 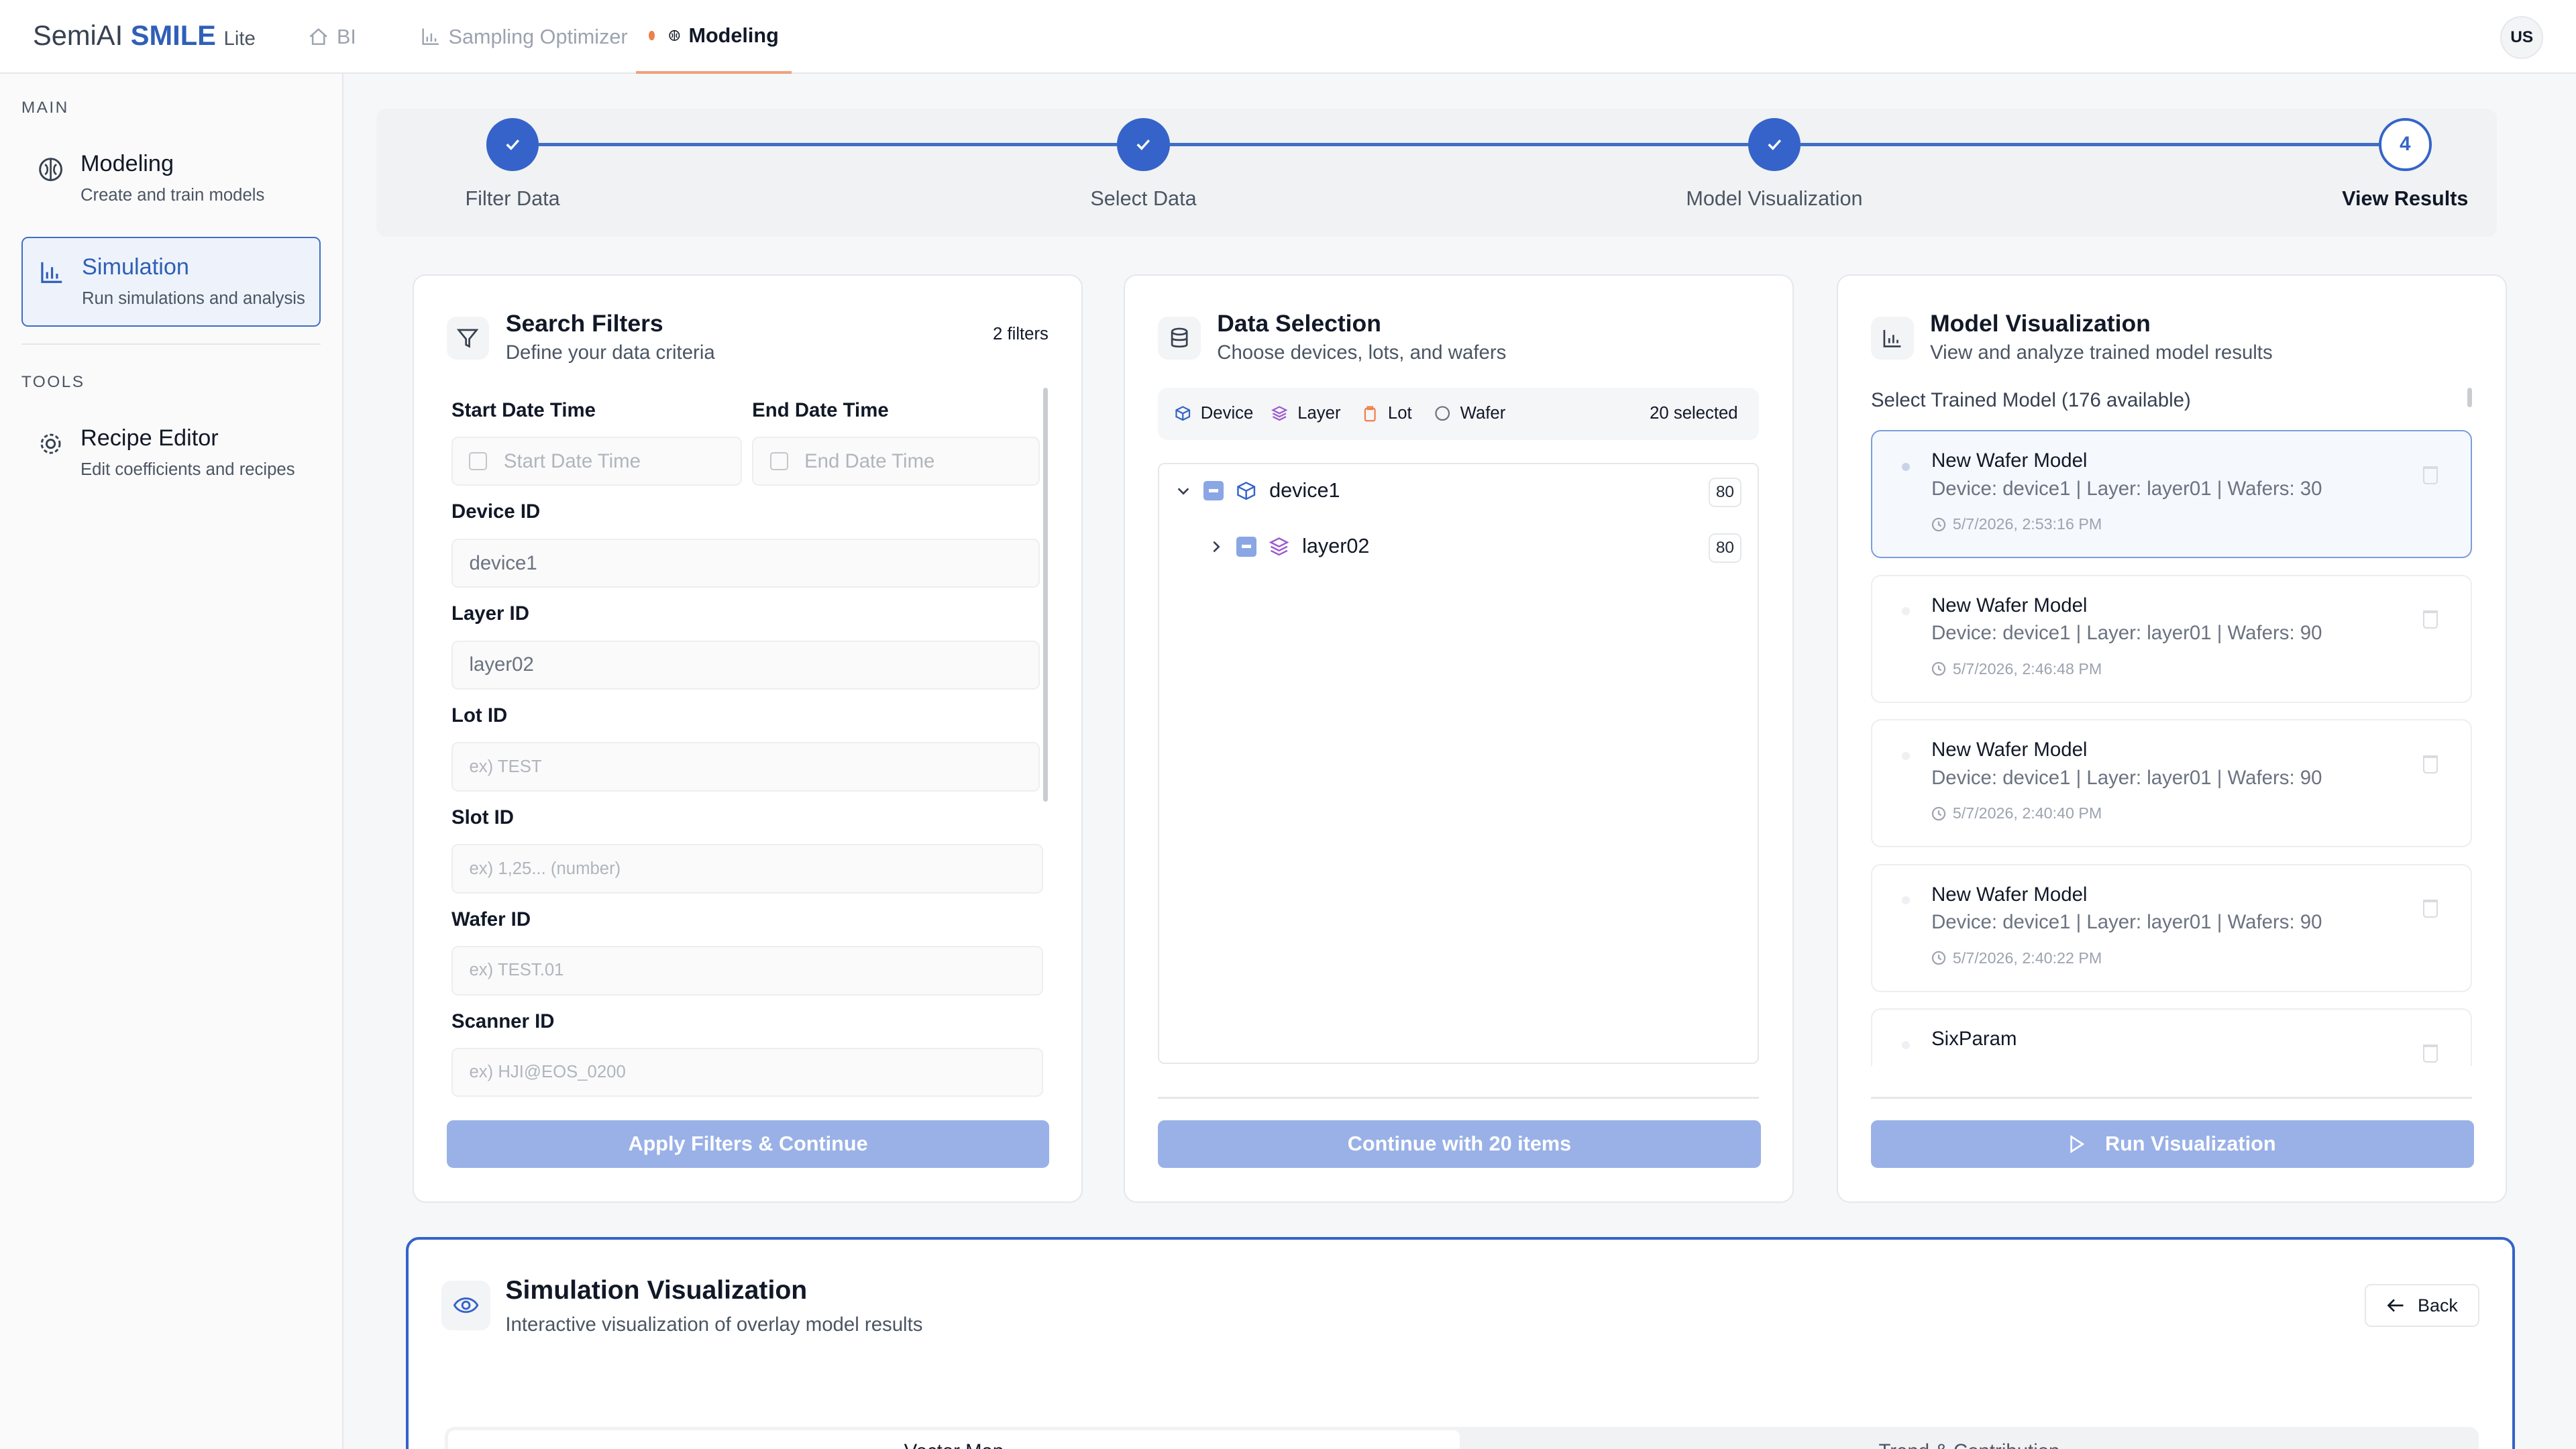 What do you see at coordinates (1469, 413) in the screenshot?
I see `filter-wafer: Wafer` at bounding box center [1469, 413].